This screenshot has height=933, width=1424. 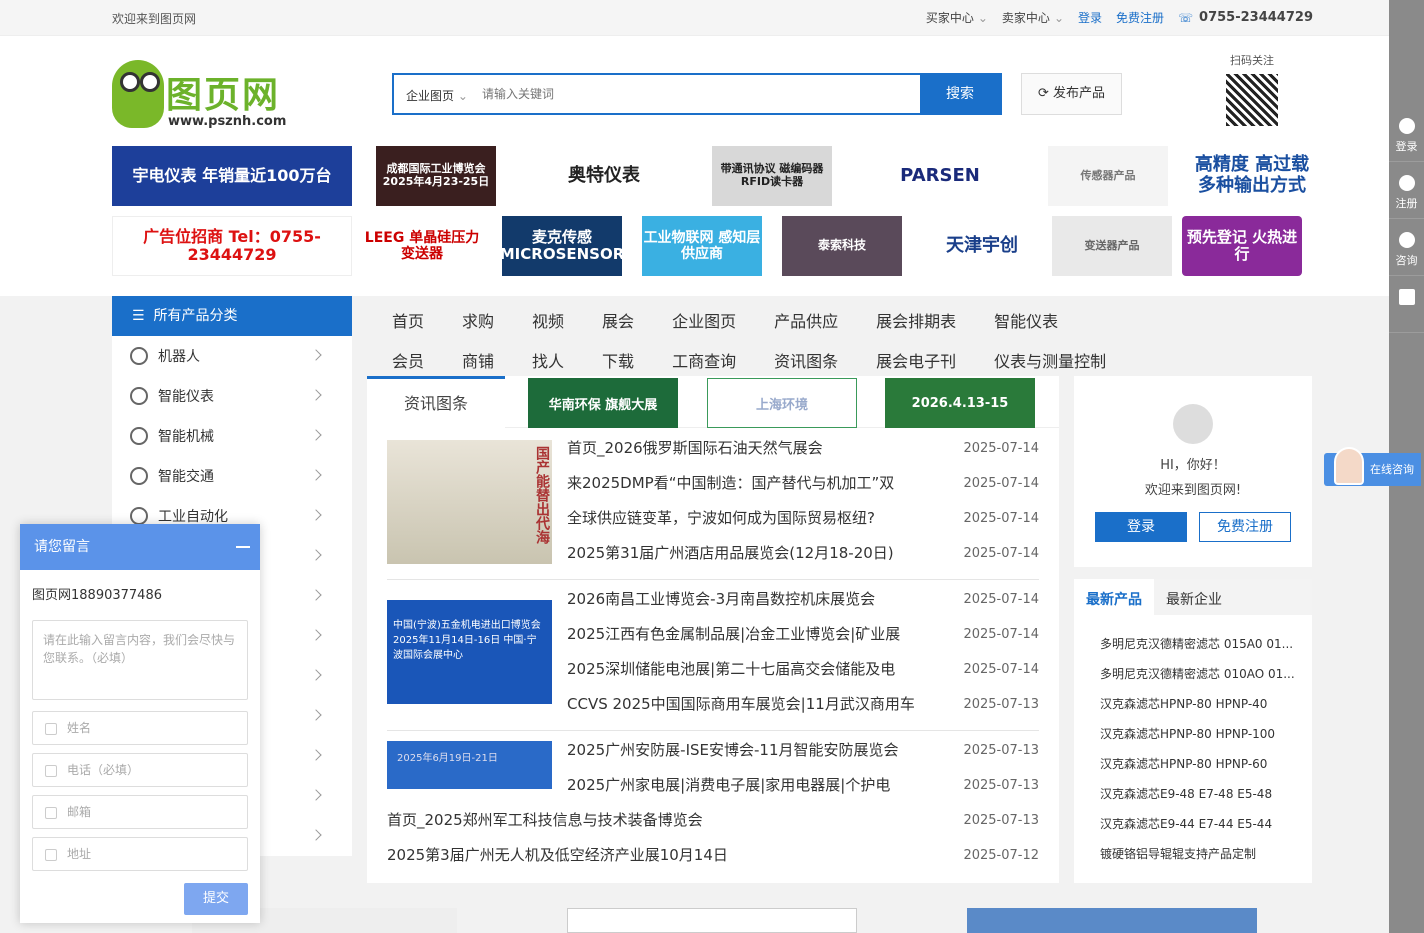 I want to click on news-image: 国产能替出代海, so click(x=469, y=502).